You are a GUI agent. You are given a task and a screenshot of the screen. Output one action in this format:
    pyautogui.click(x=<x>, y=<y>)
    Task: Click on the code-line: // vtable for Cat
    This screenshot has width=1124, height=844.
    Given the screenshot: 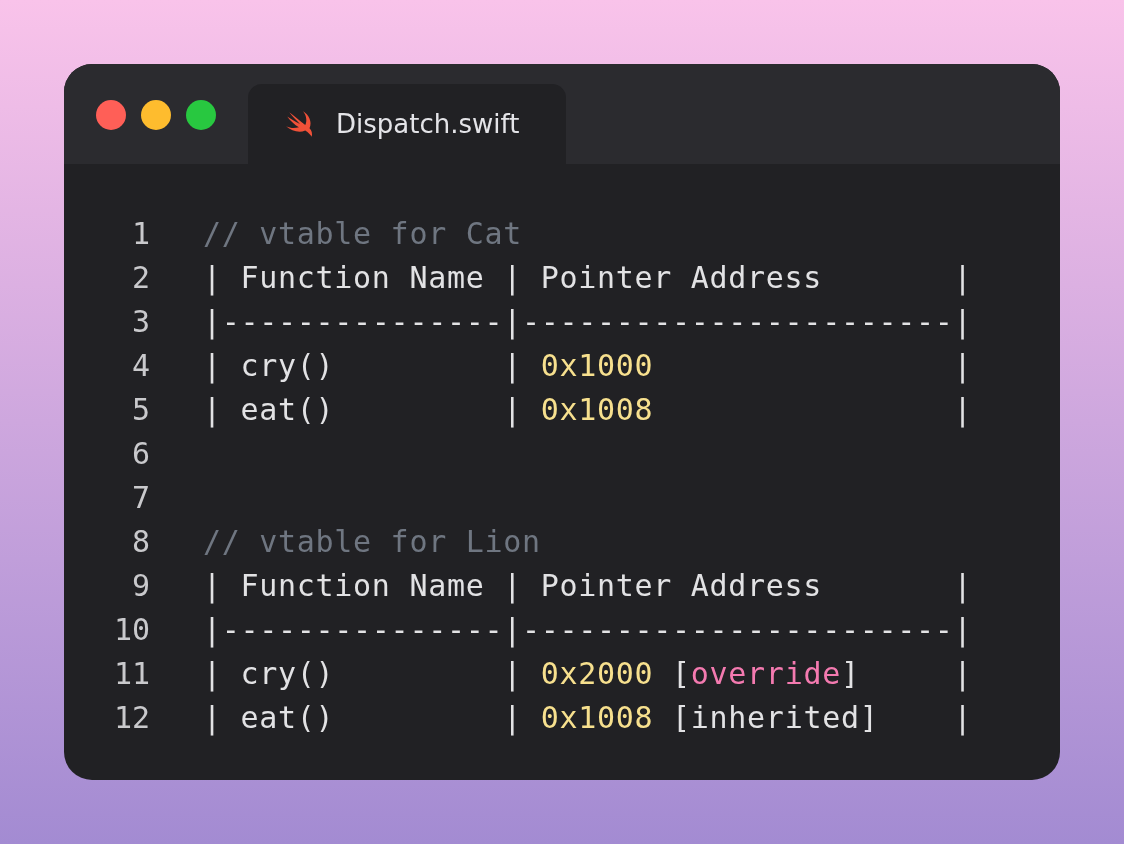 What is the action you would take?
    pyautogui.click(x=362, y=233)
    